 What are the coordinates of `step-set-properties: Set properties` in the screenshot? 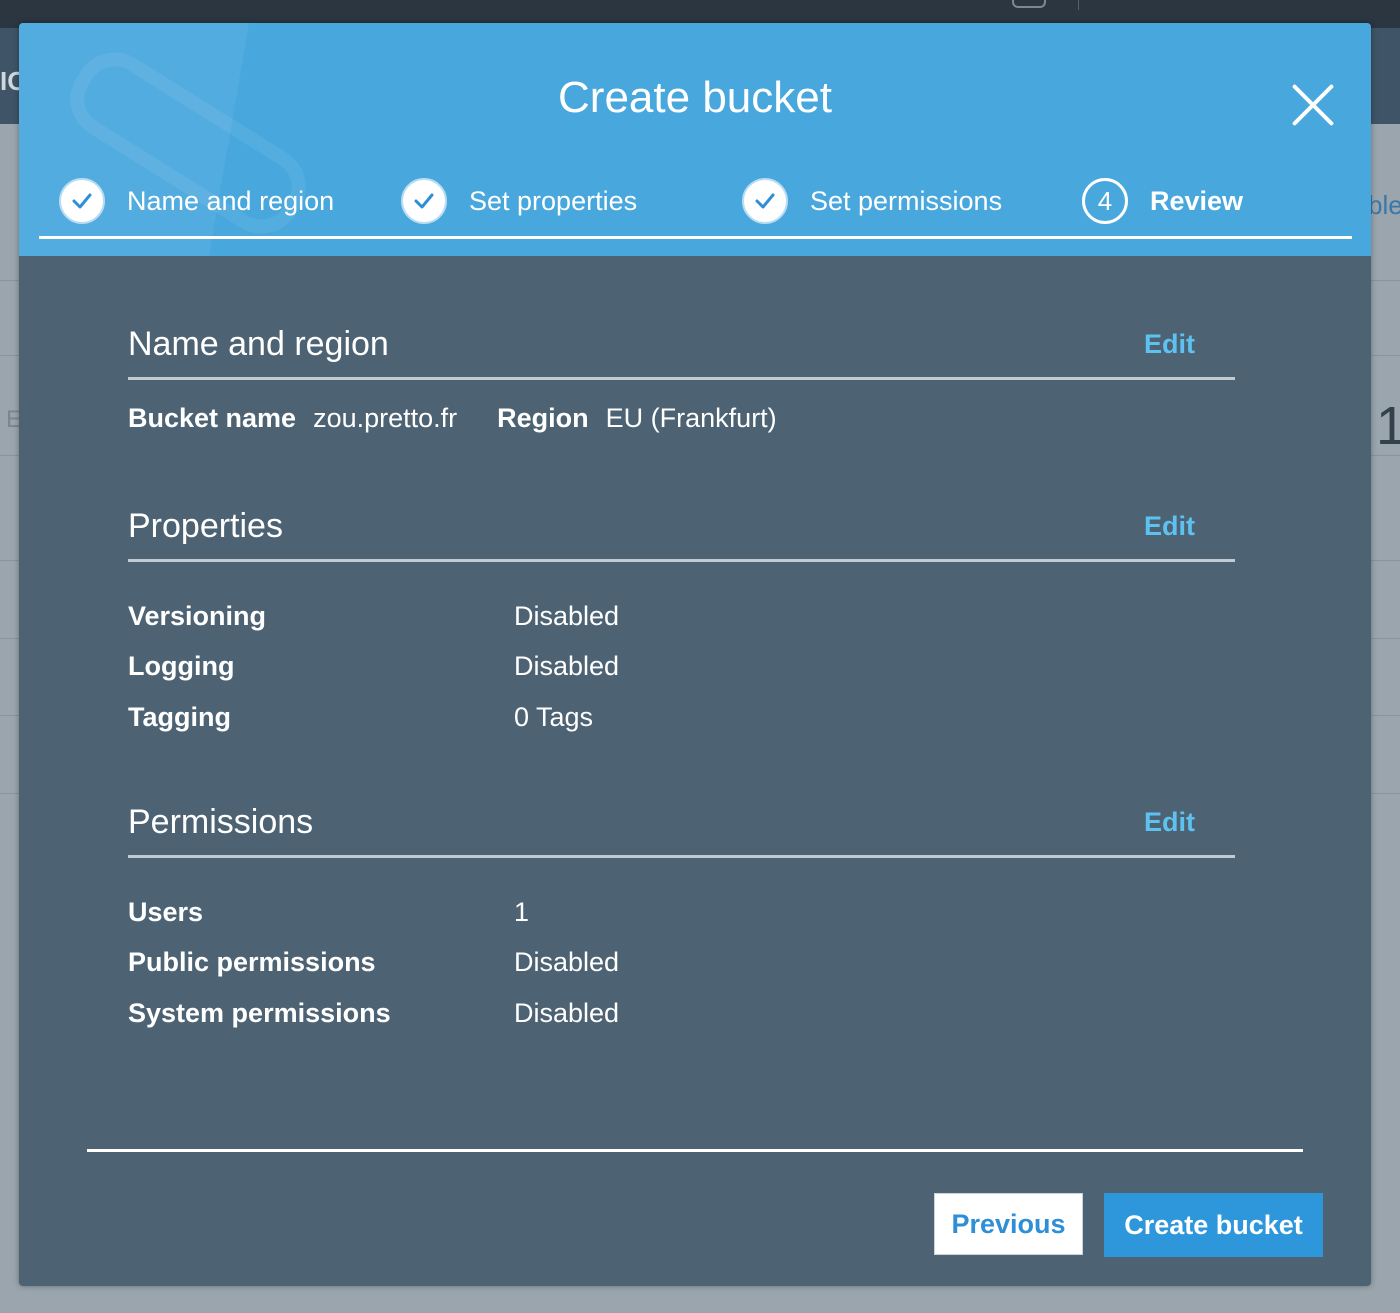 It's located at (519, 201).